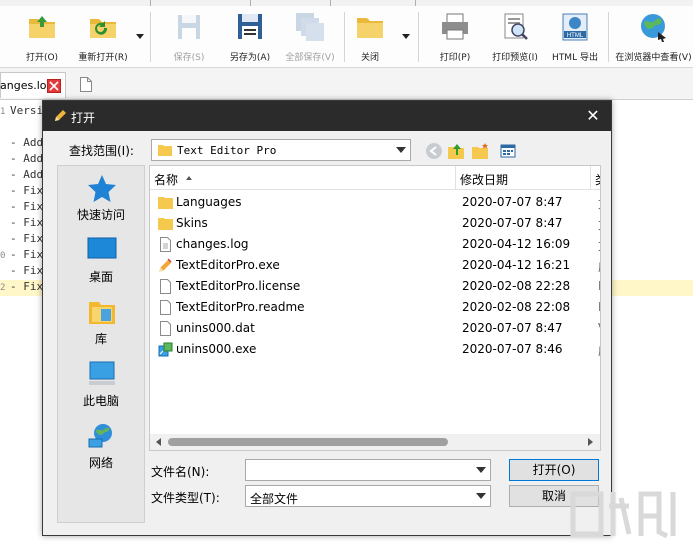  What do you see at coordinates (166, 179) in the screenshot?
I see `column-header-name: 名称` at bounding box center [166, 179].